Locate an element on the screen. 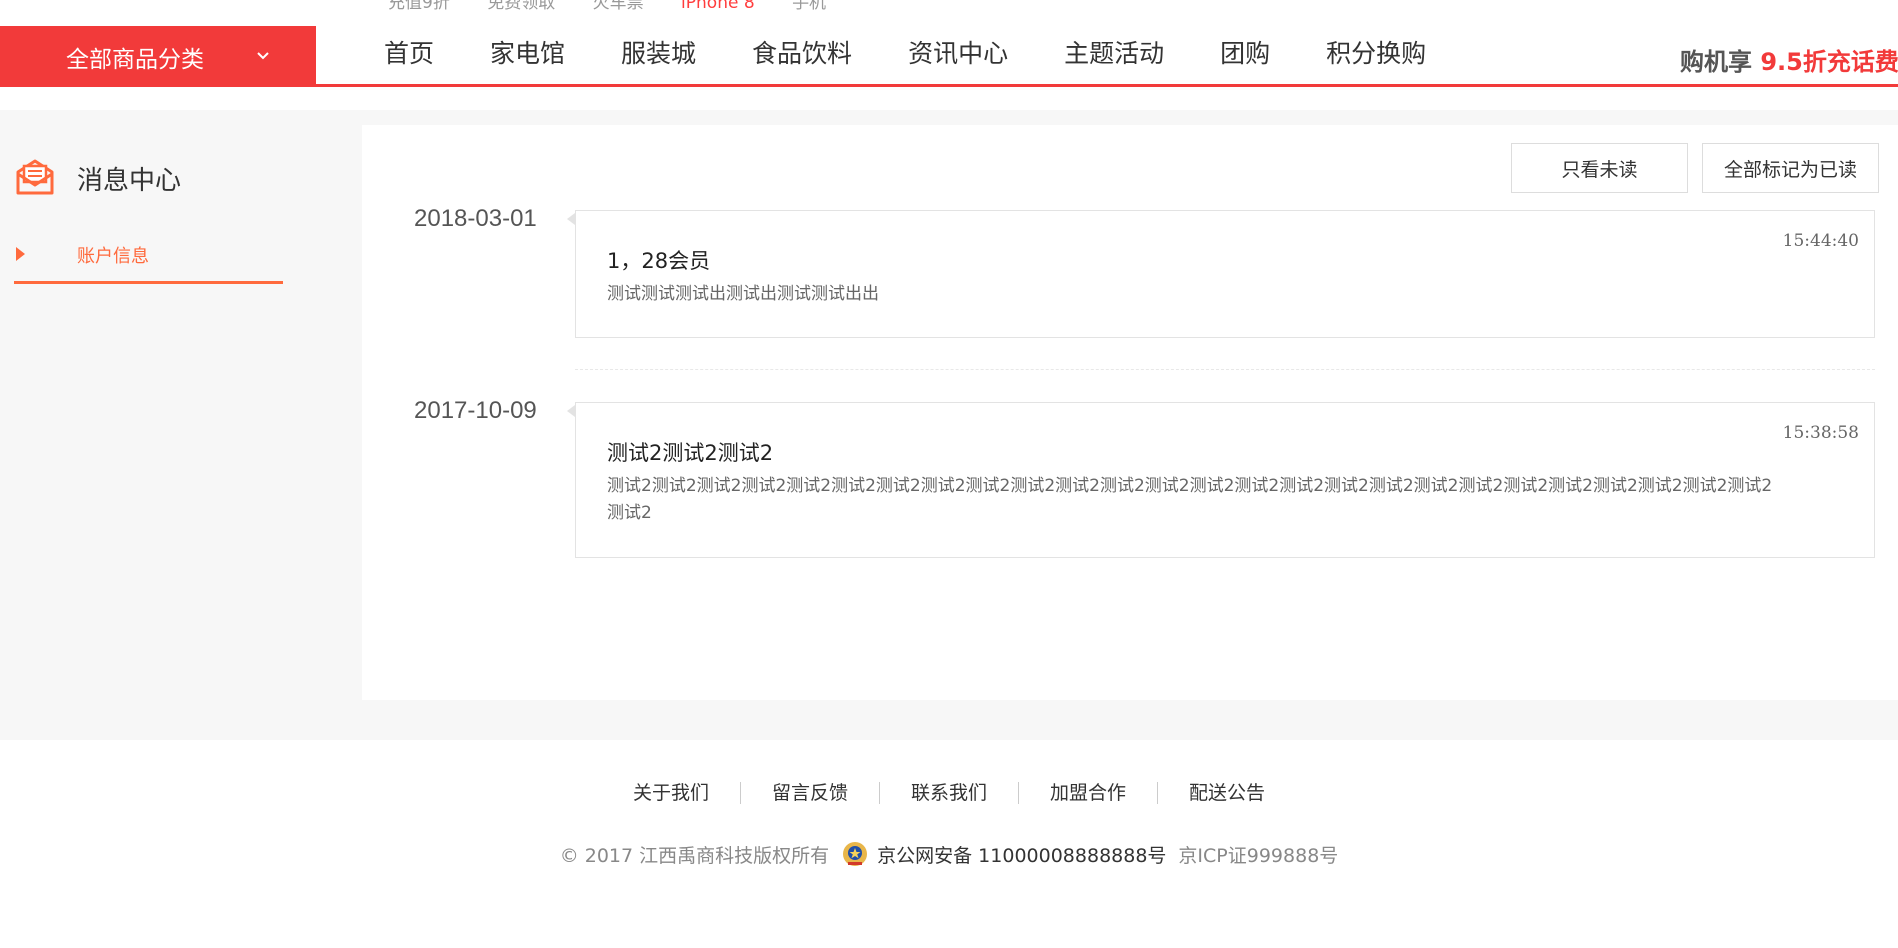 Image resolution: width=1898 pixels, height=948 pixels. hot-search-words: 充值9折 免费领取 火车票 iPhone 8 手机 is located at coordinates (623, 6).